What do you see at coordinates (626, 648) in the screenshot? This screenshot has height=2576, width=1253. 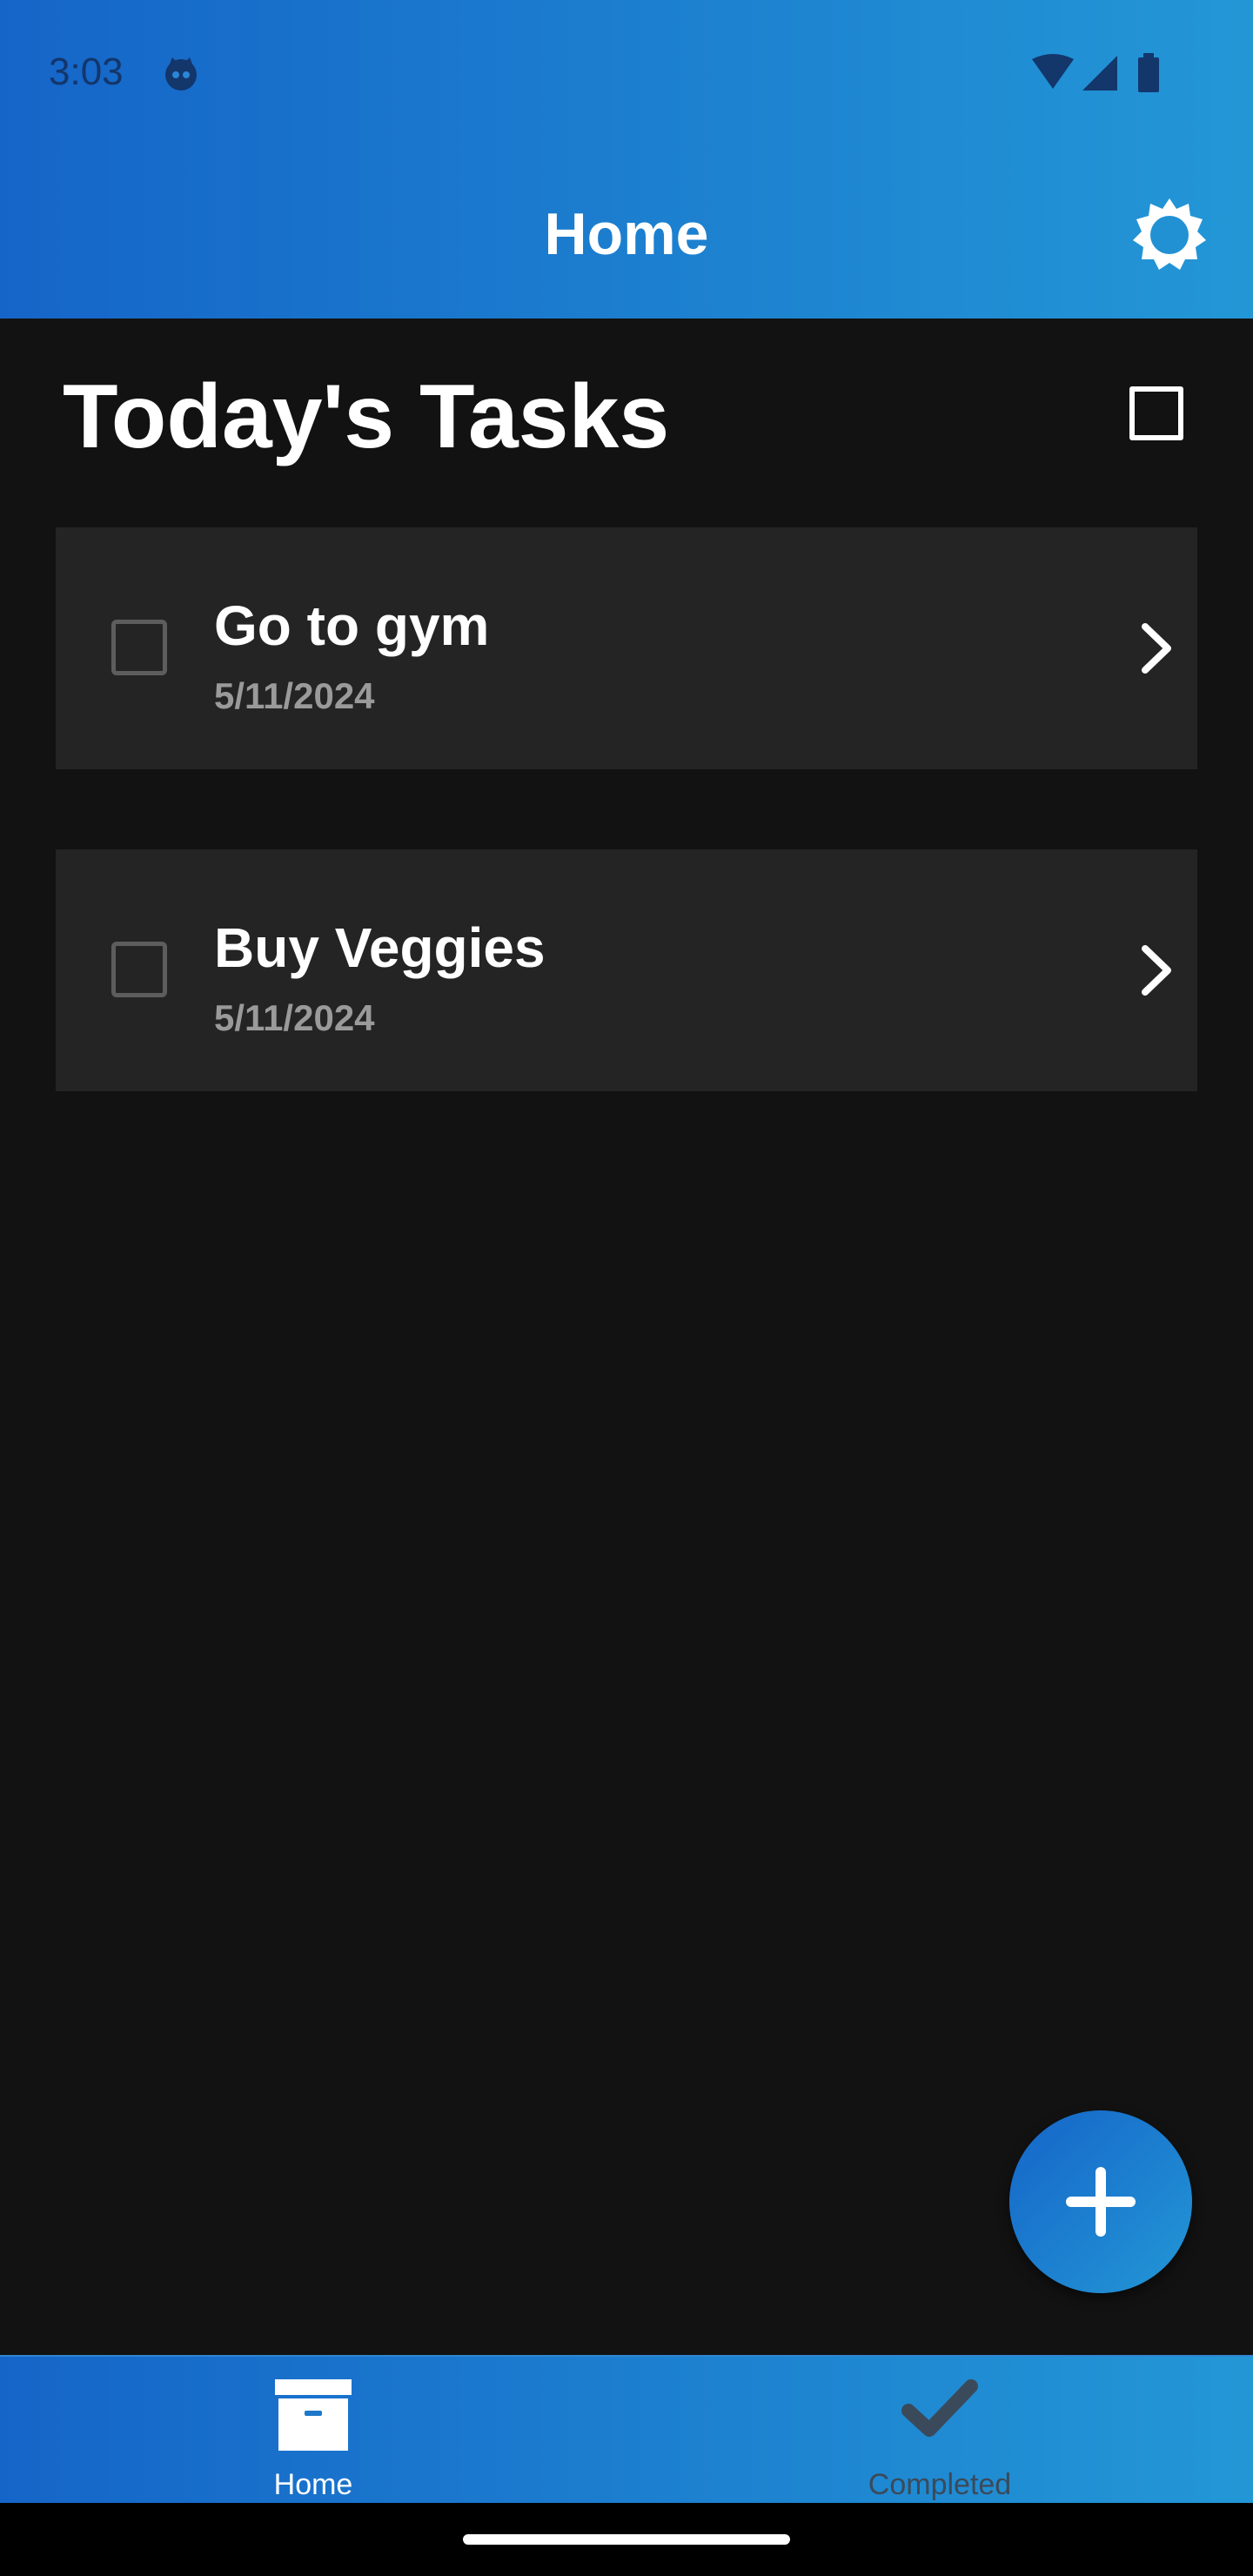 I see `task-item: Go to gym 5/11/2024` at bounding box center [626, 648].